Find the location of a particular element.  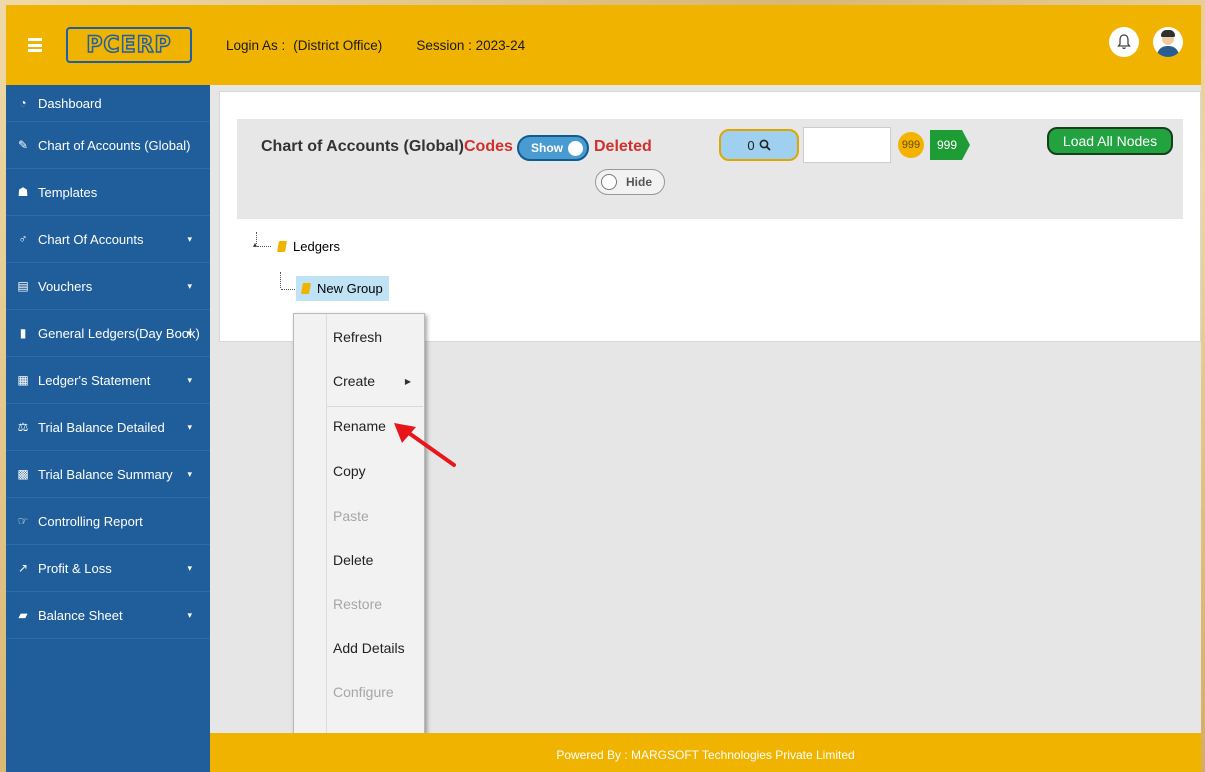

menu-separator is located at coordinates (375, 406).